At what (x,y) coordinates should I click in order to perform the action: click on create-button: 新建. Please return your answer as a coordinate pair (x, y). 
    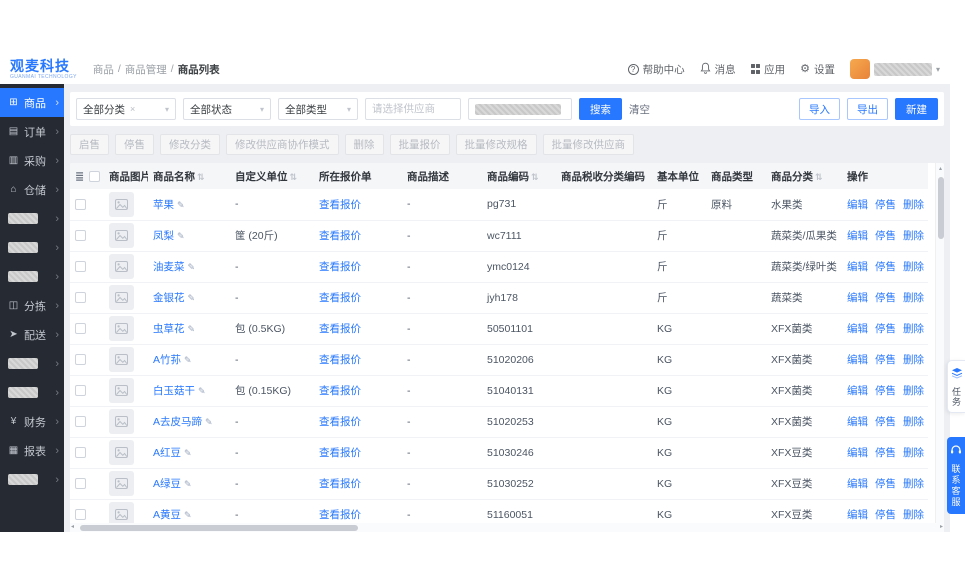
    Looking at the image, I should click on (916, 109).